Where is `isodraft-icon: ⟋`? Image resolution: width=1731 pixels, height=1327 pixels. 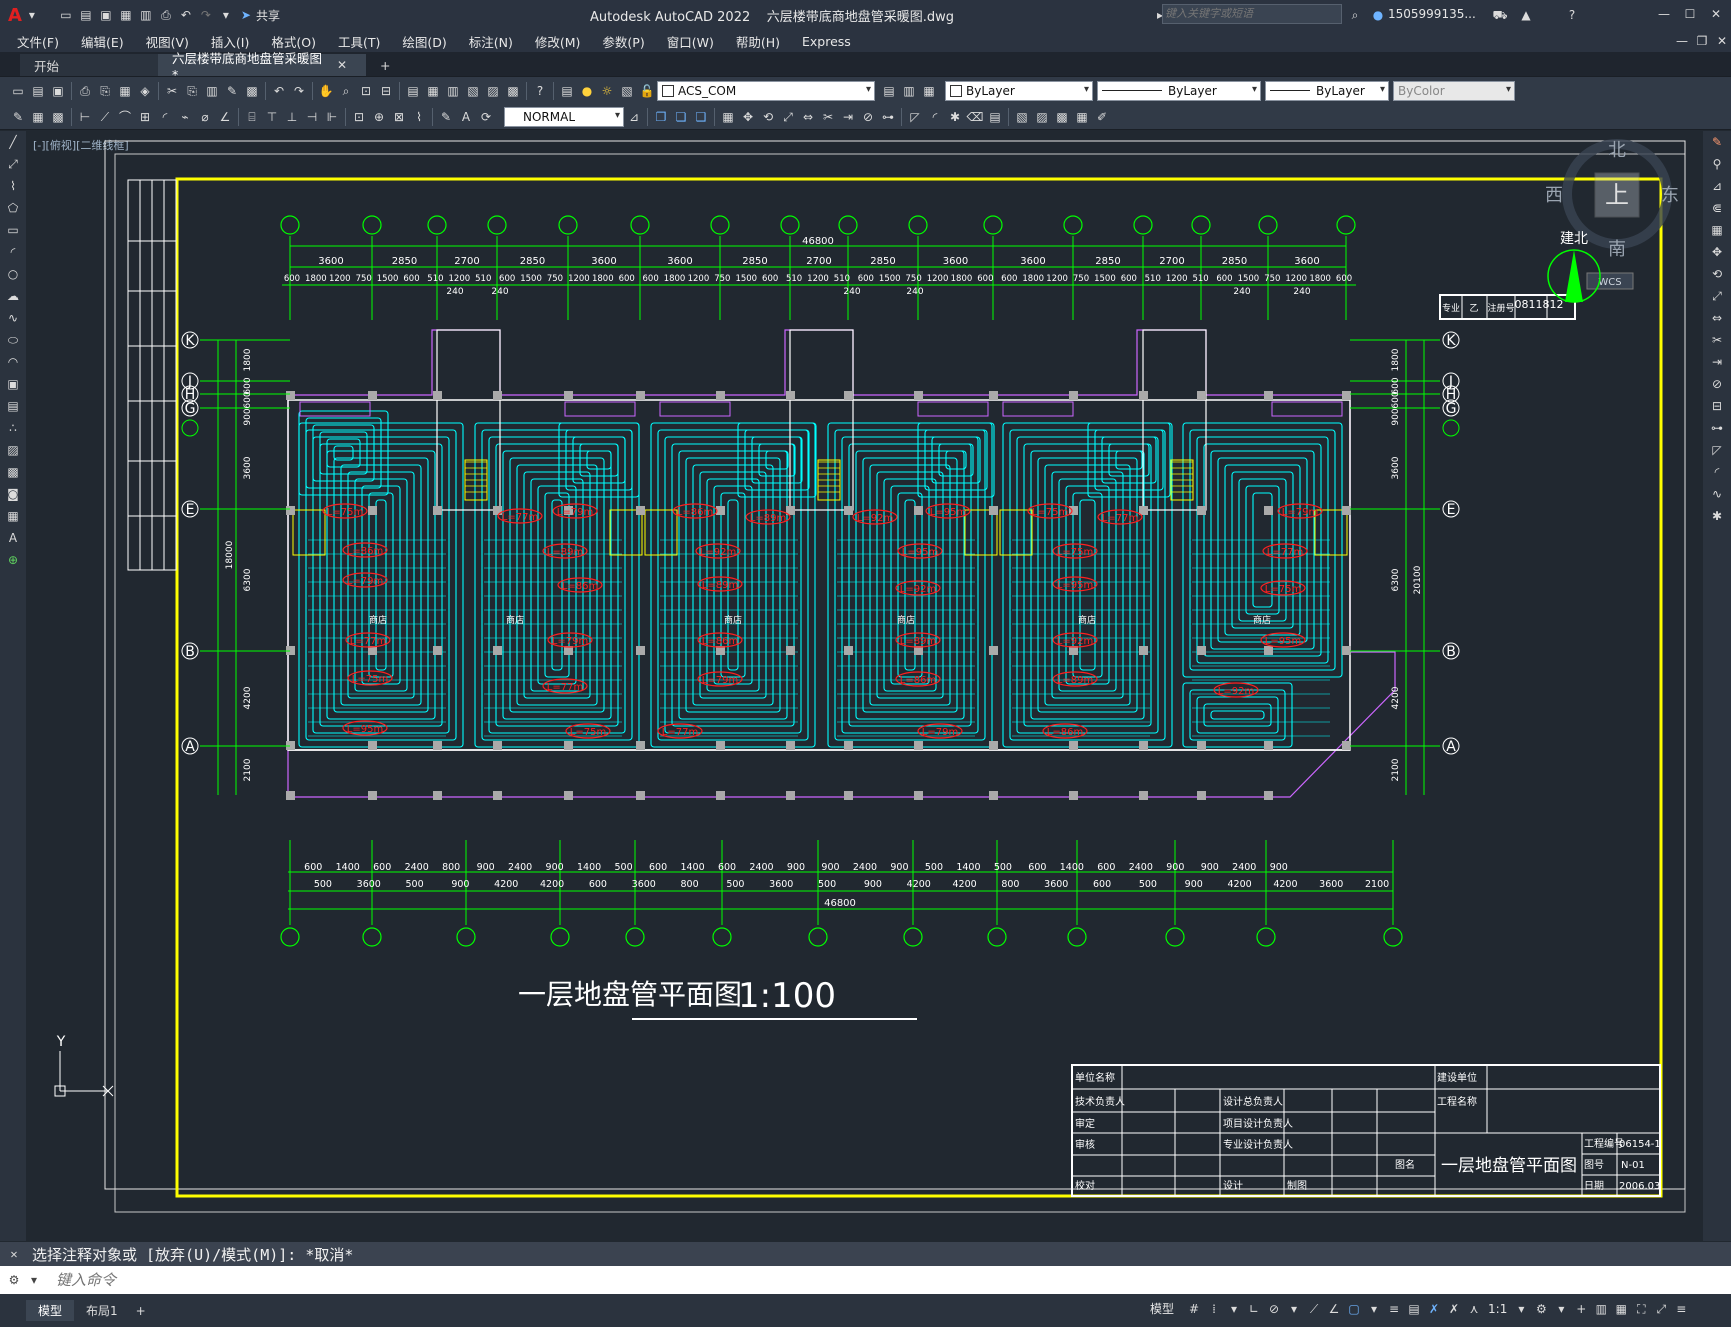 isodraft-icon: ⟋ is located at coordinates (1314, 1309).